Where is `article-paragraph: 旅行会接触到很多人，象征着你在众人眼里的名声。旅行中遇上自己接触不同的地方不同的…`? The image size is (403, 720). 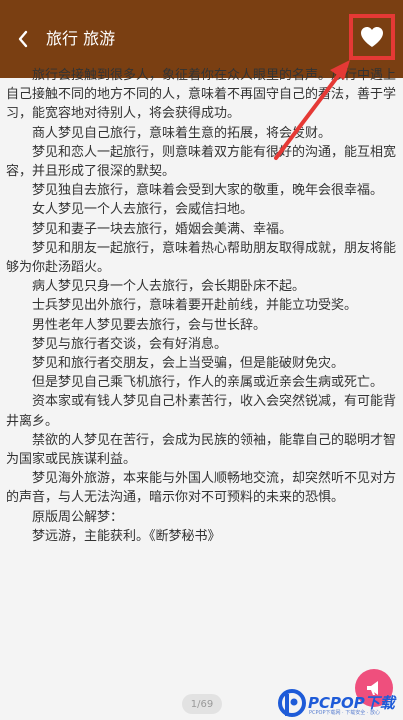 article-paragraph: 旅行会接触到很多人，象征着你在众人眼里的名声。旅行中遇上自己接触不同的地方不同的… is located at coordinates (201, 95).